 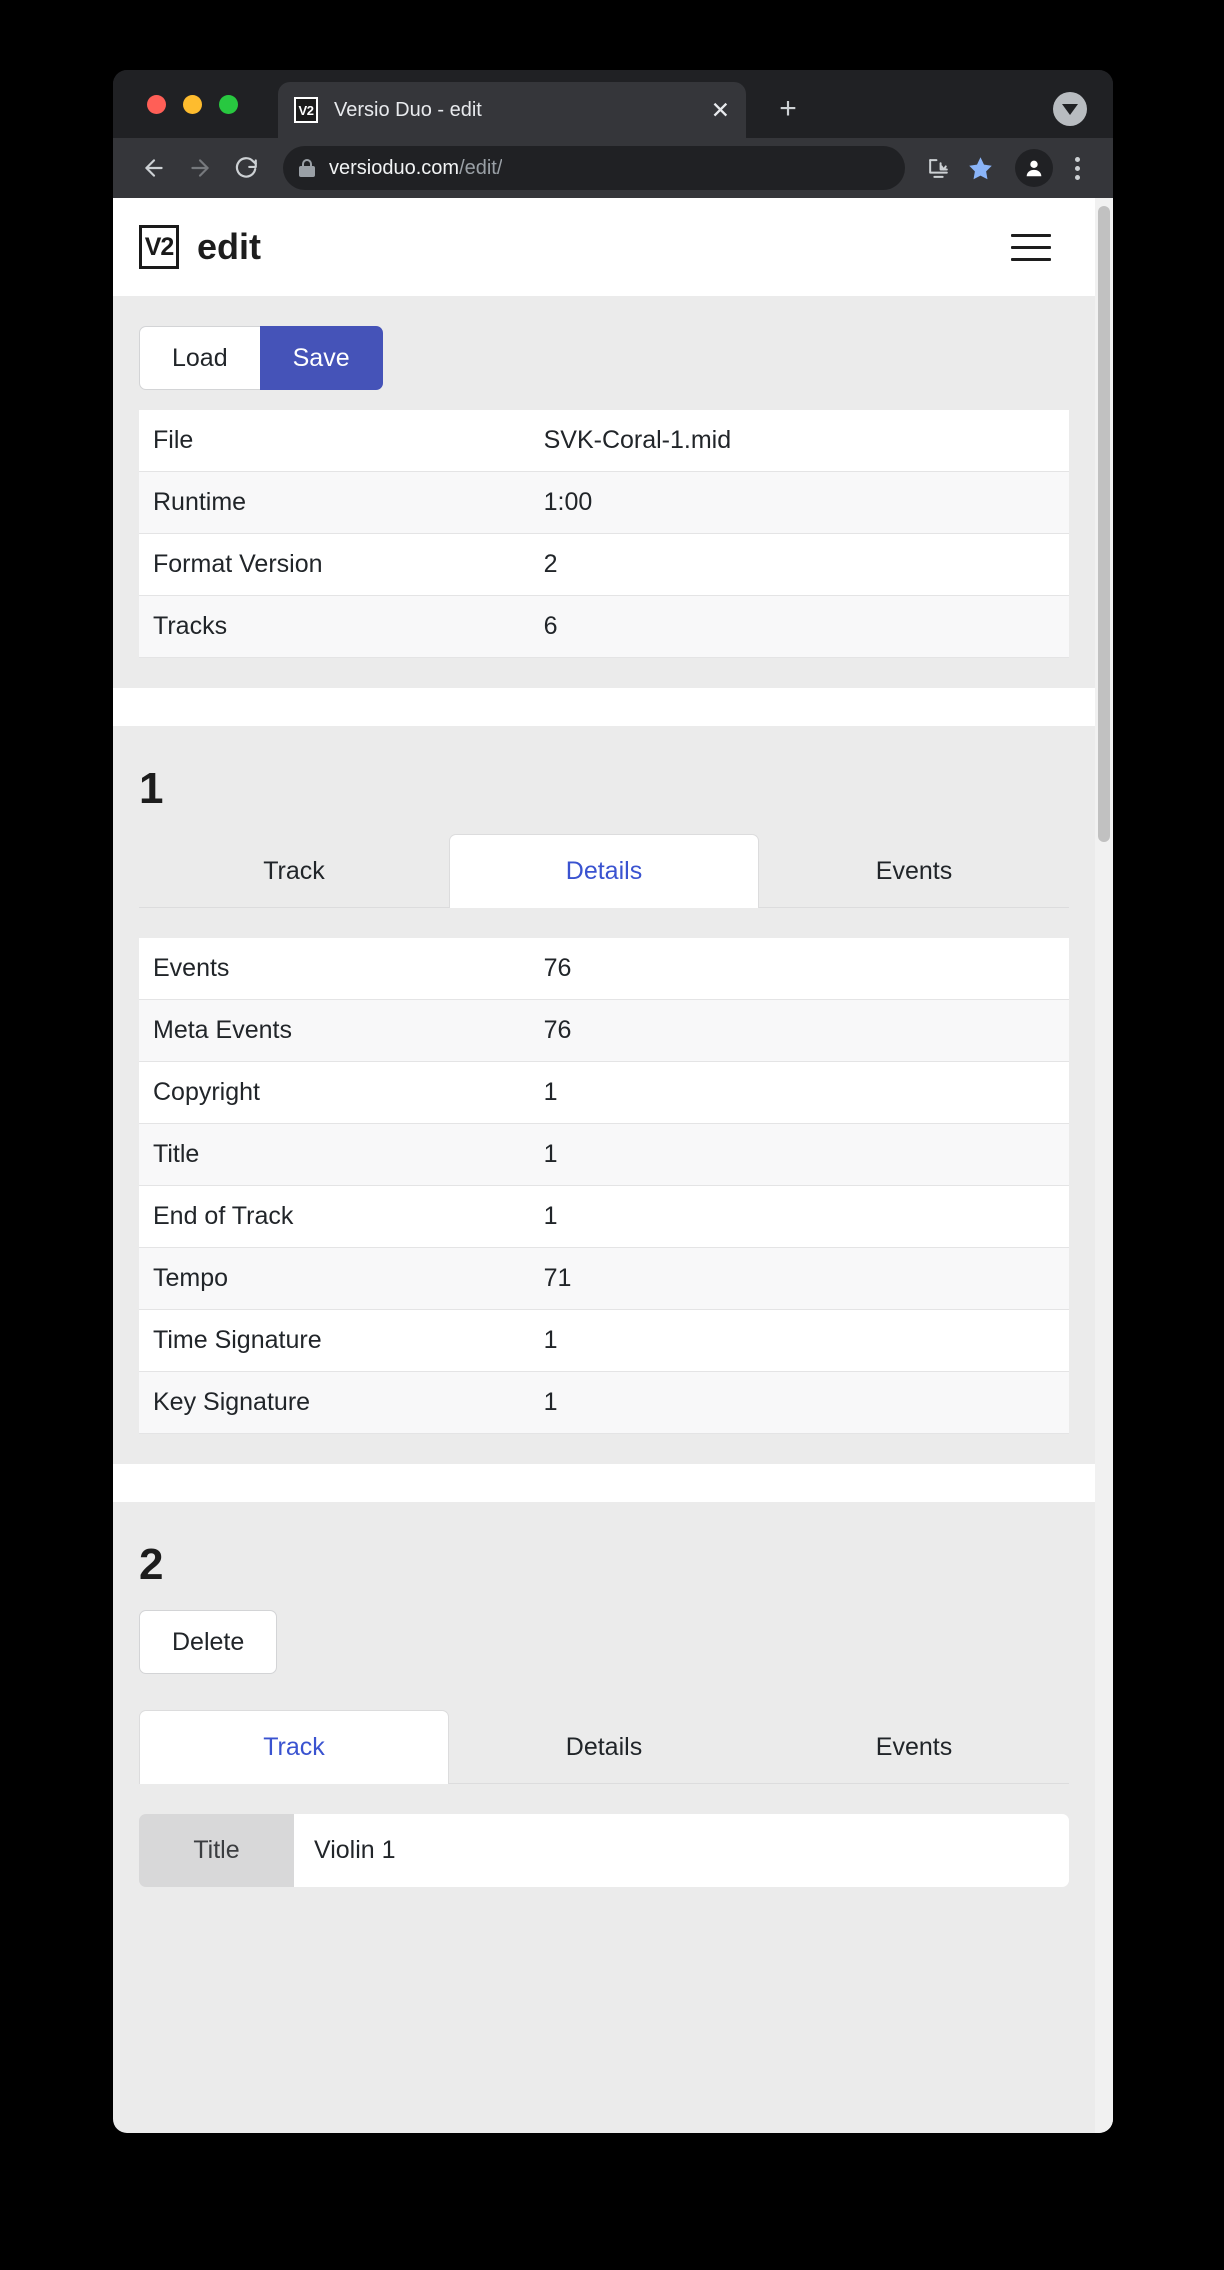 I want to click on lock-icon, so click(x=307, y=168).